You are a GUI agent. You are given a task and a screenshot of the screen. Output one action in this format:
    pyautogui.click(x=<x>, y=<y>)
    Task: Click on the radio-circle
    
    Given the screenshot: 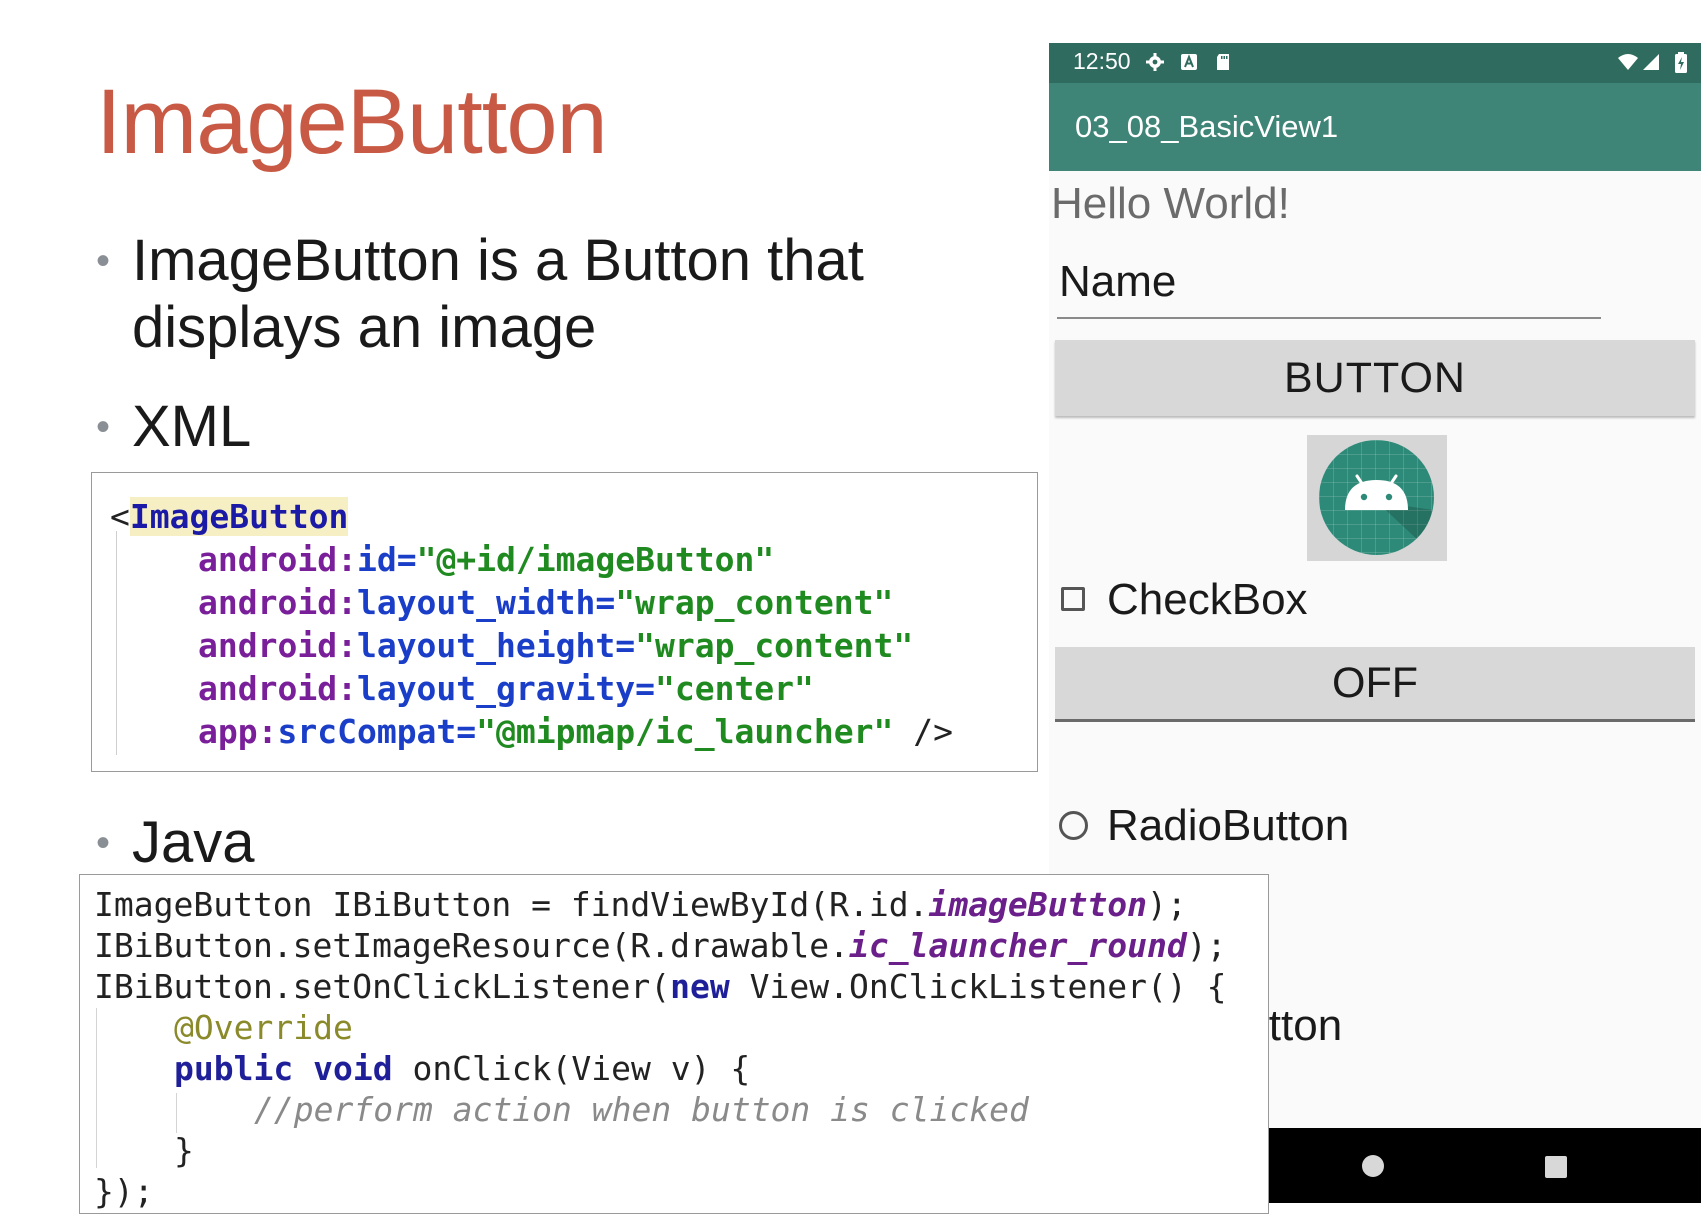 What is the action you would take?
    pyautogui.click(x=1073, y=825)
    